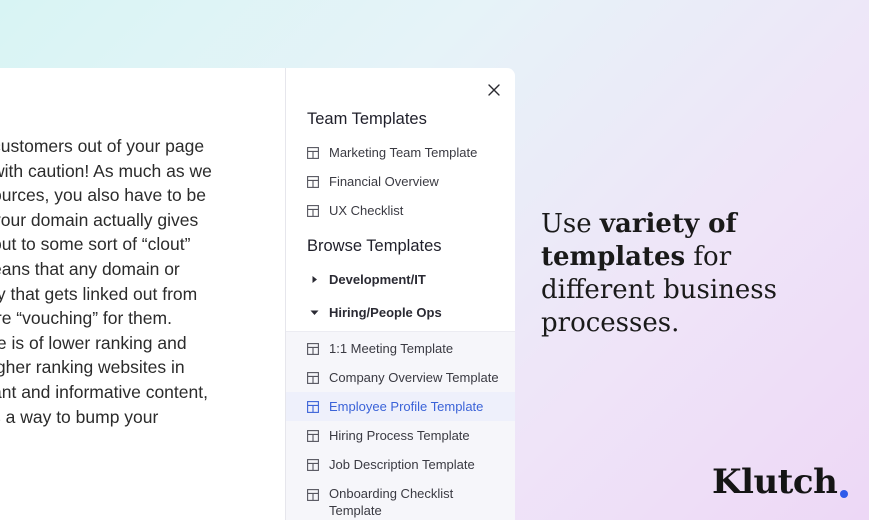 This screenshot has width=869, height=520. What do you see at coordinates (93, 342) in the screenshot?
I see `article-line: te is of lower ranking and` at bounding box center [93, 342].